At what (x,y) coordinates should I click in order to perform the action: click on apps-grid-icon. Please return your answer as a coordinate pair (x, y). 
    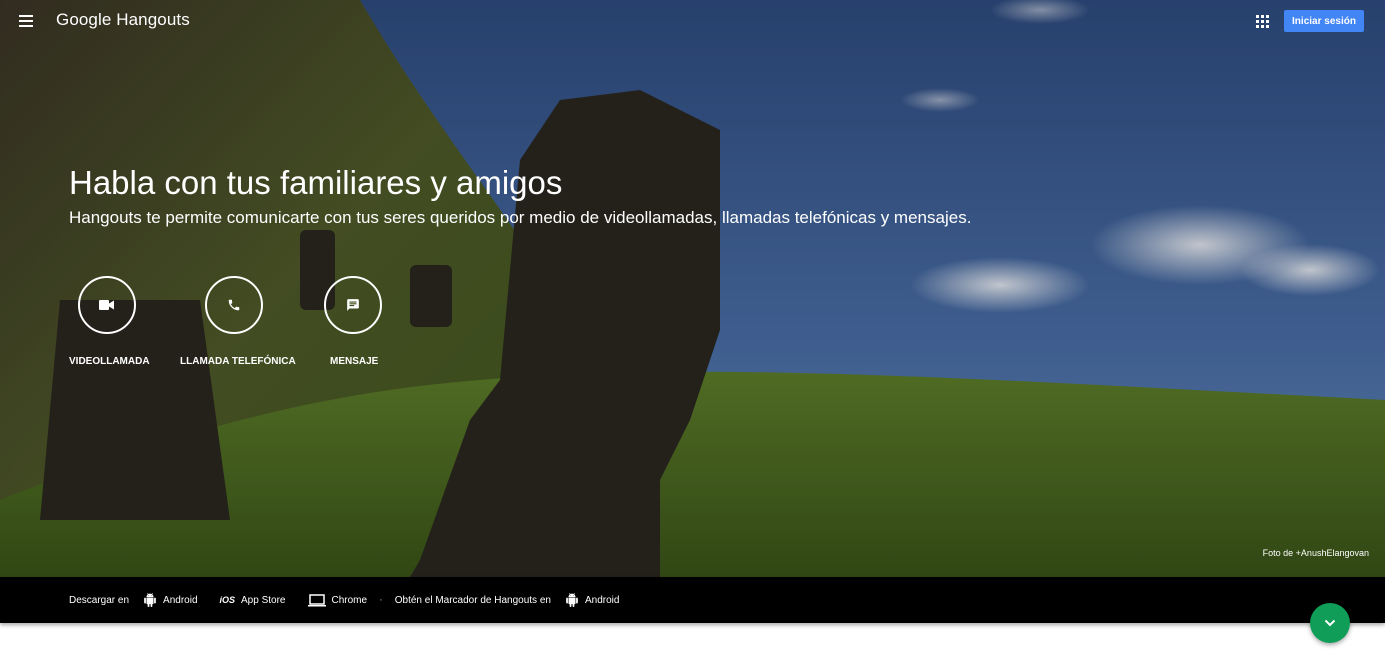
    Looking at the image, I should click on (1262, 21).